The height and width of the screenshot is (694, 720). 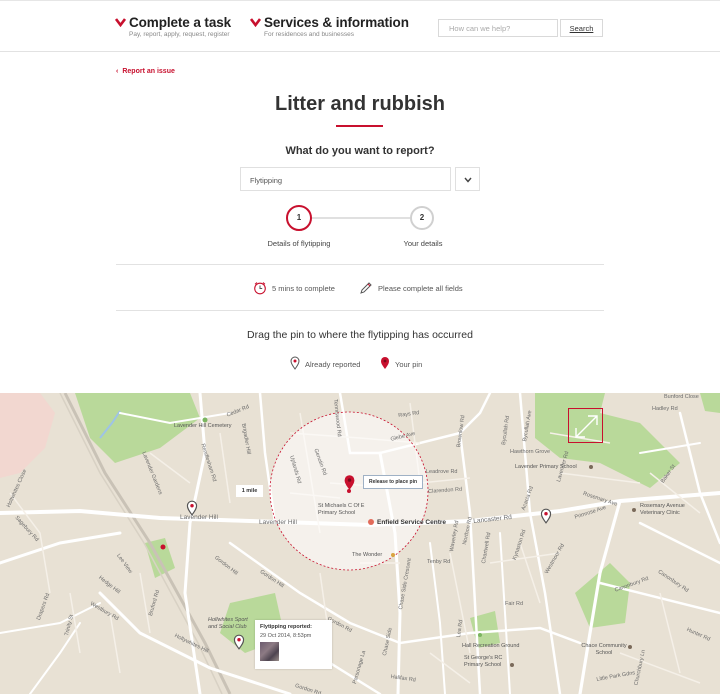 I want to click on map-label-poi: Hollwhites Sport and Social Club, so click(x=228, y=623).